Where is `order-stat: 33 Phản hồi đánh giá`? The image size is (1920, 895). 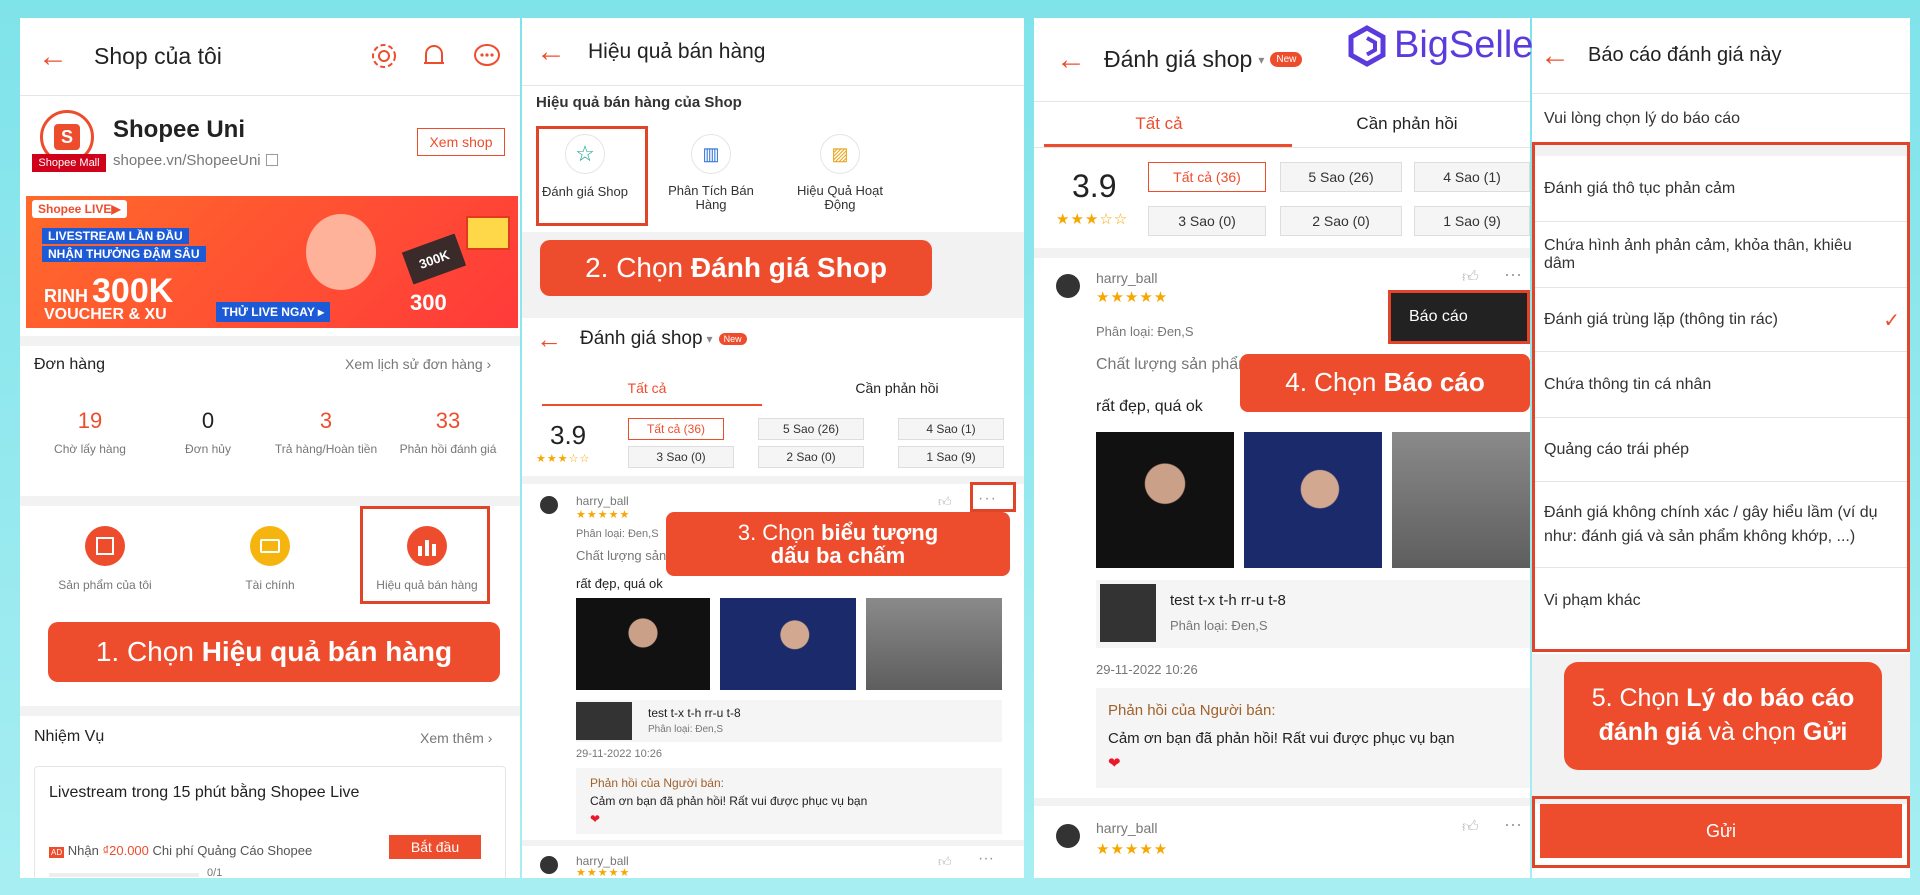 order-stat: 33 Phản hồi đánh giá is located at coordinates (448, 432).